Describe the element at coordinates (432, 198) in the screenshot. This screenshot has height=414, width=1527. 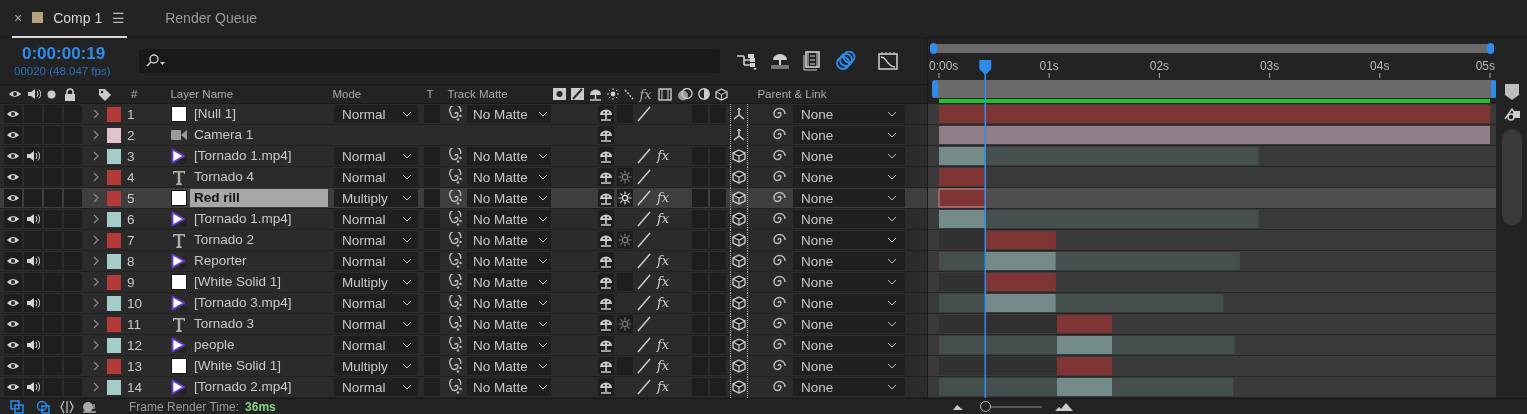
I see `preserve-transparency-toggle` at that location.